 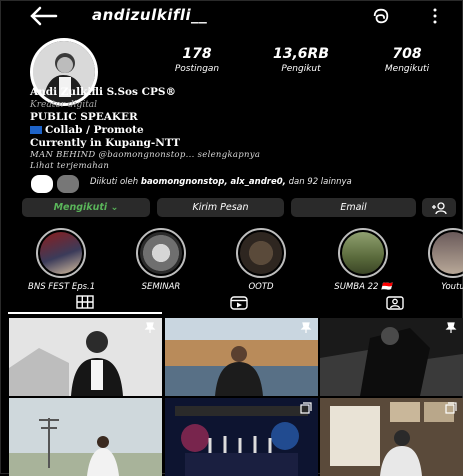 I want to click on profile-username: andizulkifli__, so click(x=150, y=15).